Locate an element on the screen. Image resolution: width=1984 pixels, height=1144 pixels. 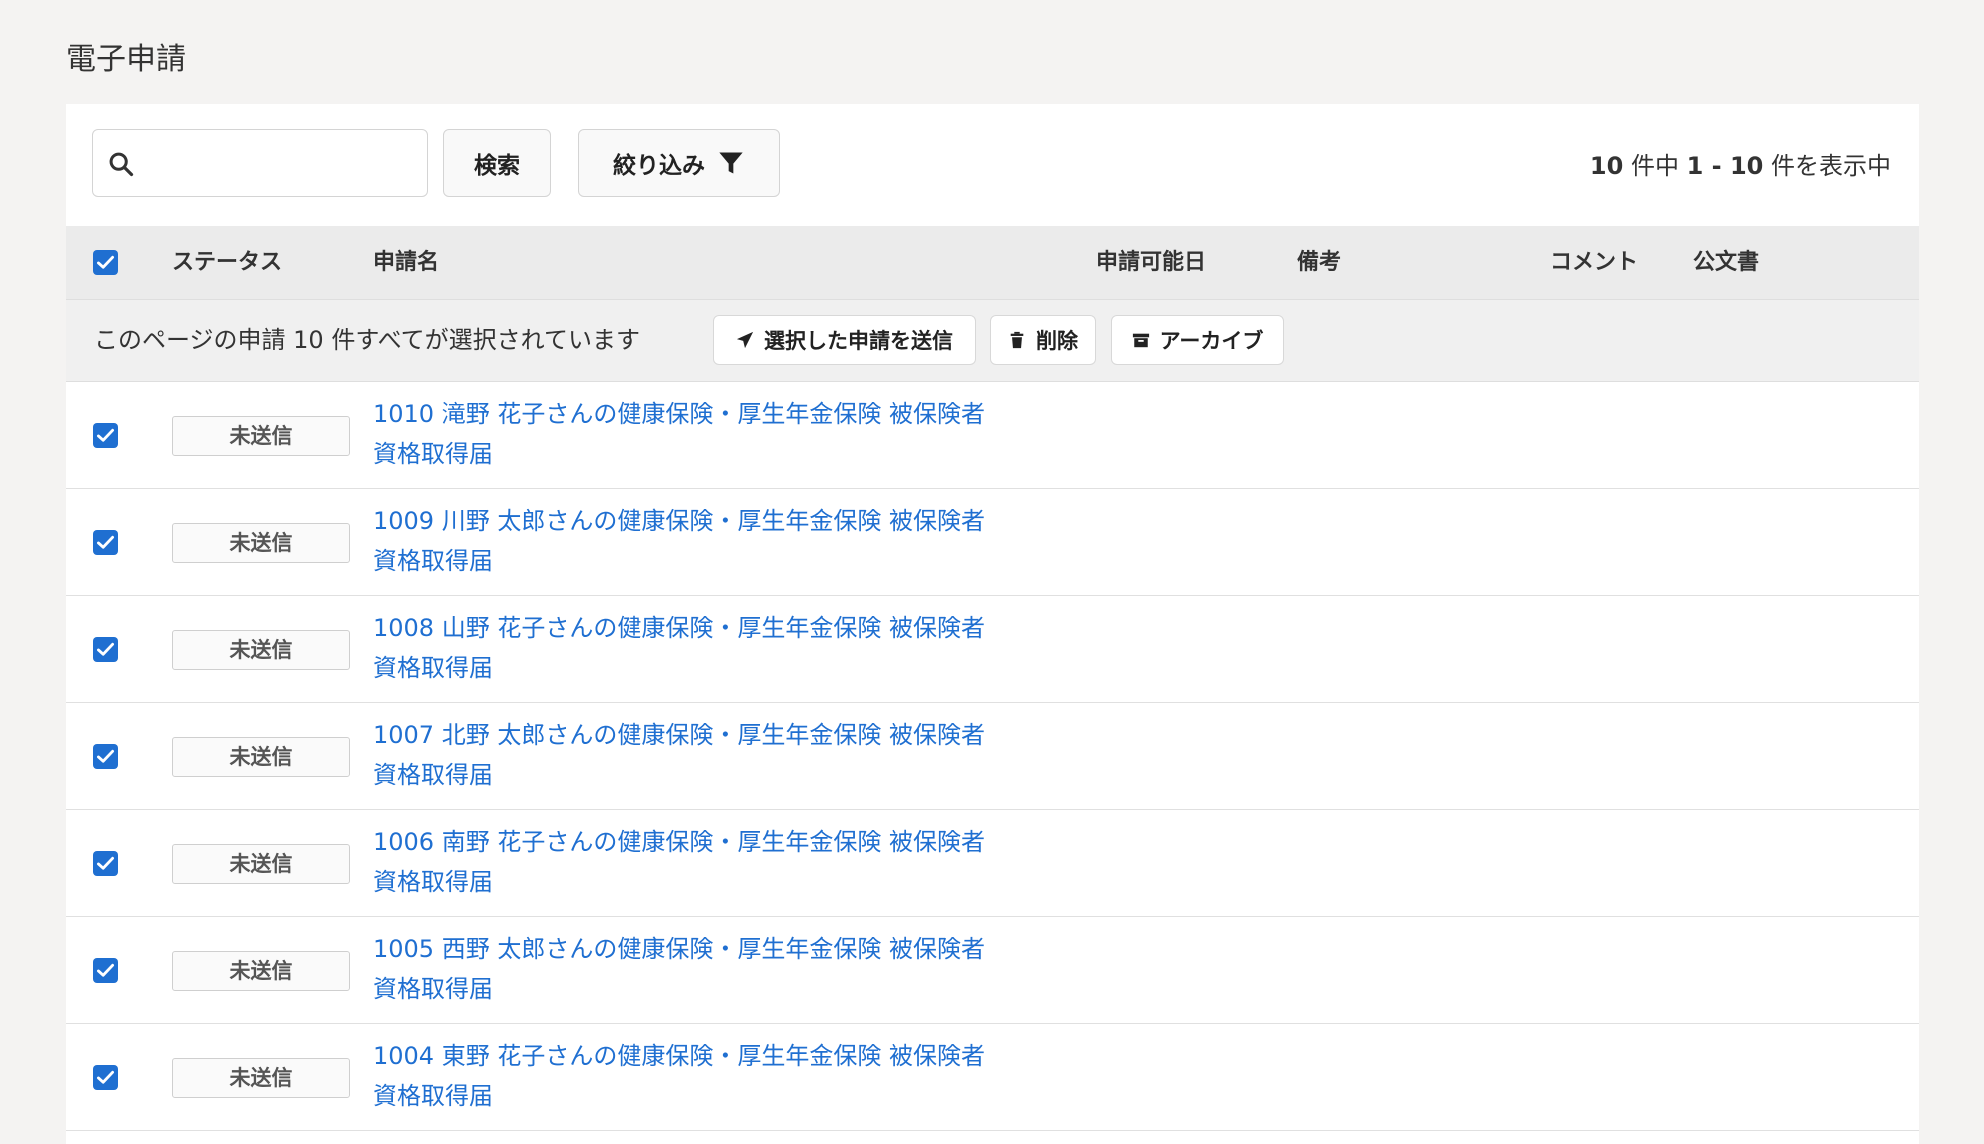
application-title-line1: 1007 北野 太郎さんの健康保険・厚生年金保険 被保険者 is located at coordinates (679, 735).